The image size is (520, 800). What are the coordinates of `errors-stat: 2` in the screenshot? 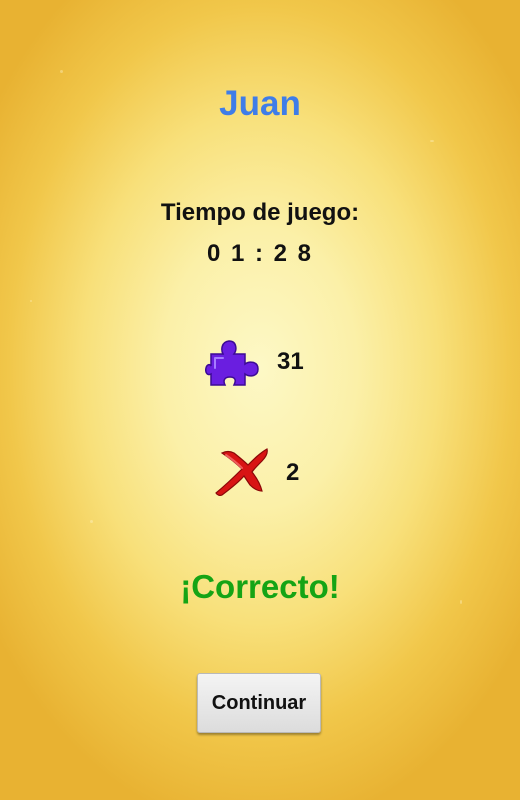 It's located at (260, 473).